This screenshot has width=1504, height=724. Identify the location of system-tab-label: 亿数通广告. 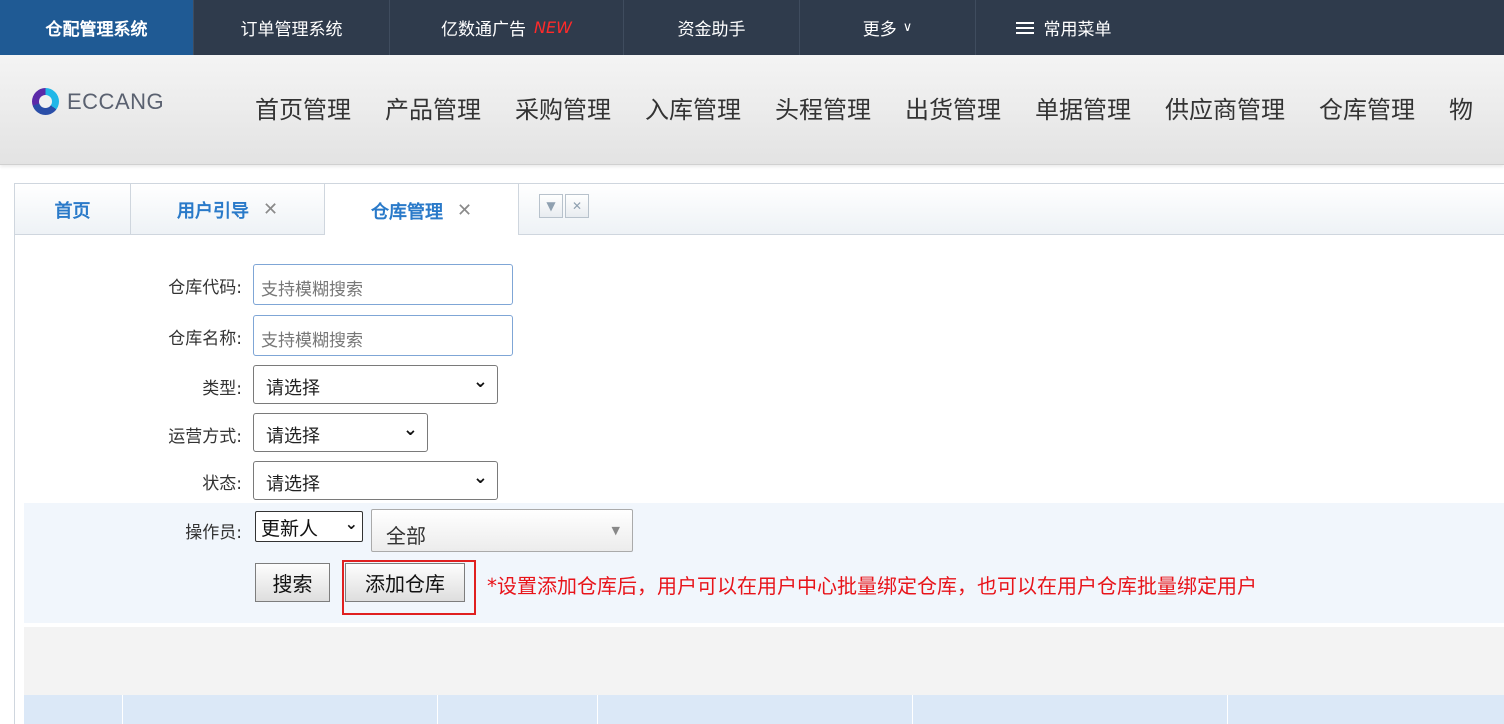
(484, 30).